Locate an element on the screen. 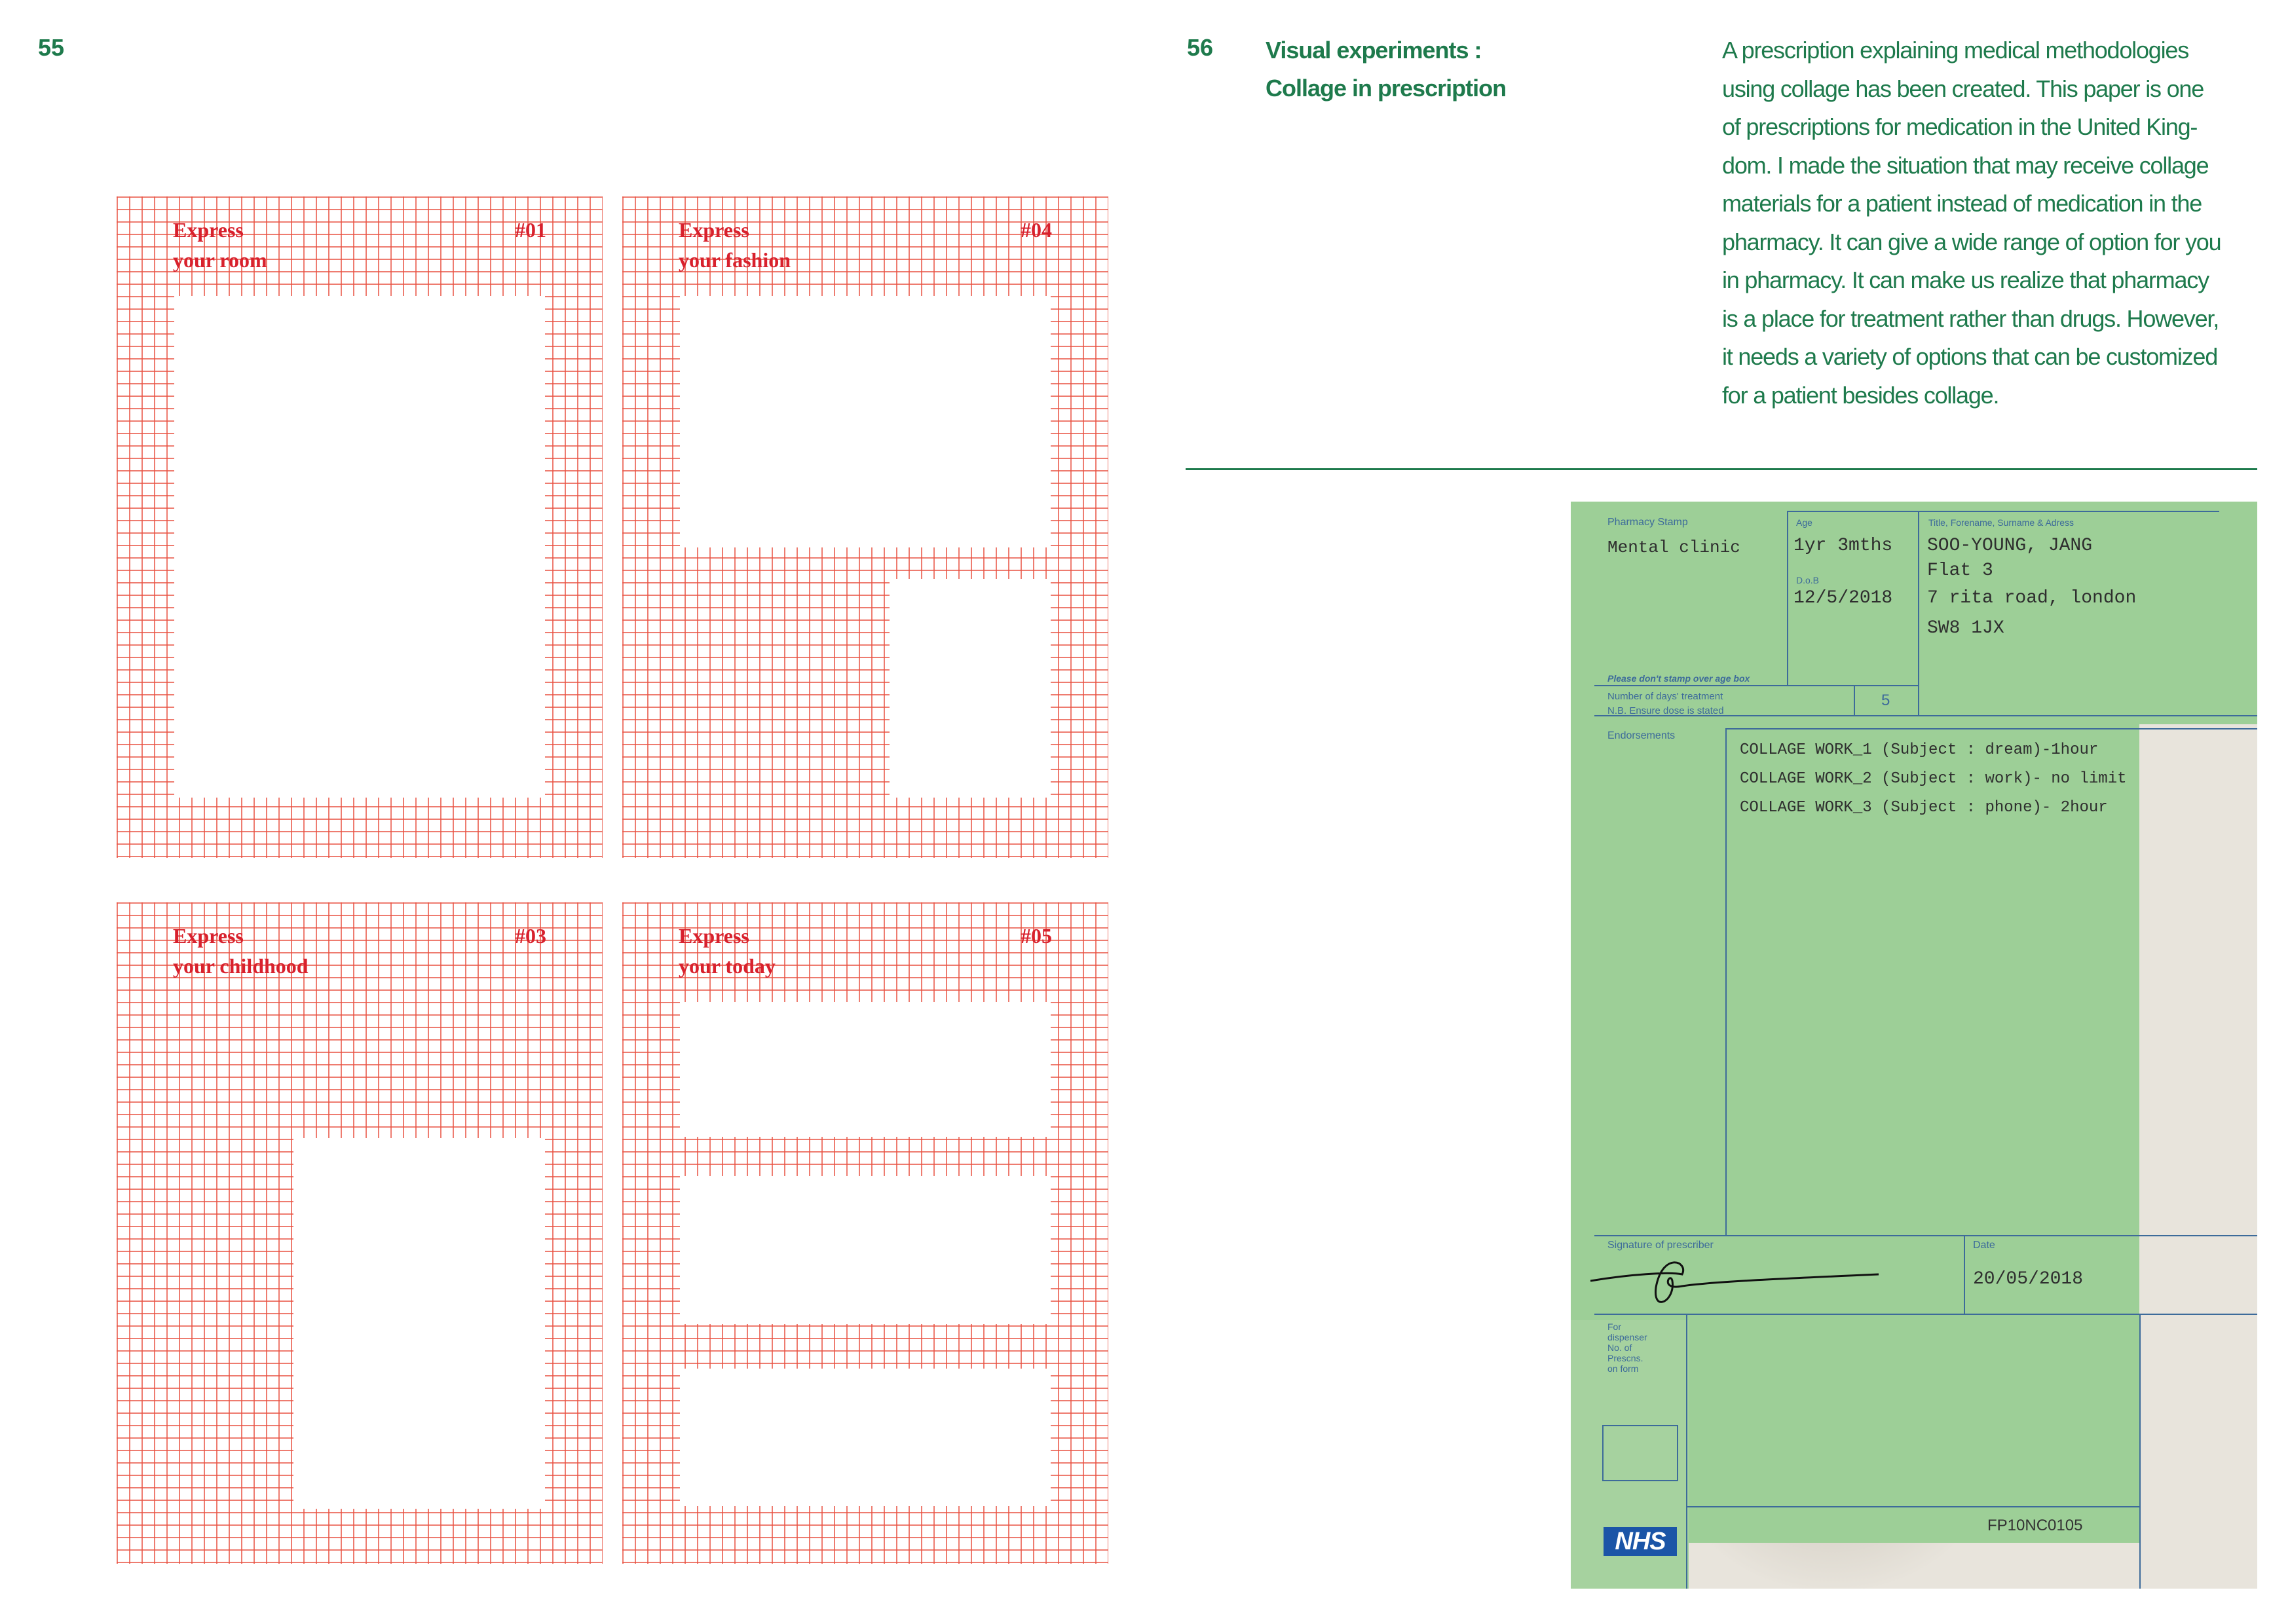  panel-number: #05 is located at coordinates (1037, 936).